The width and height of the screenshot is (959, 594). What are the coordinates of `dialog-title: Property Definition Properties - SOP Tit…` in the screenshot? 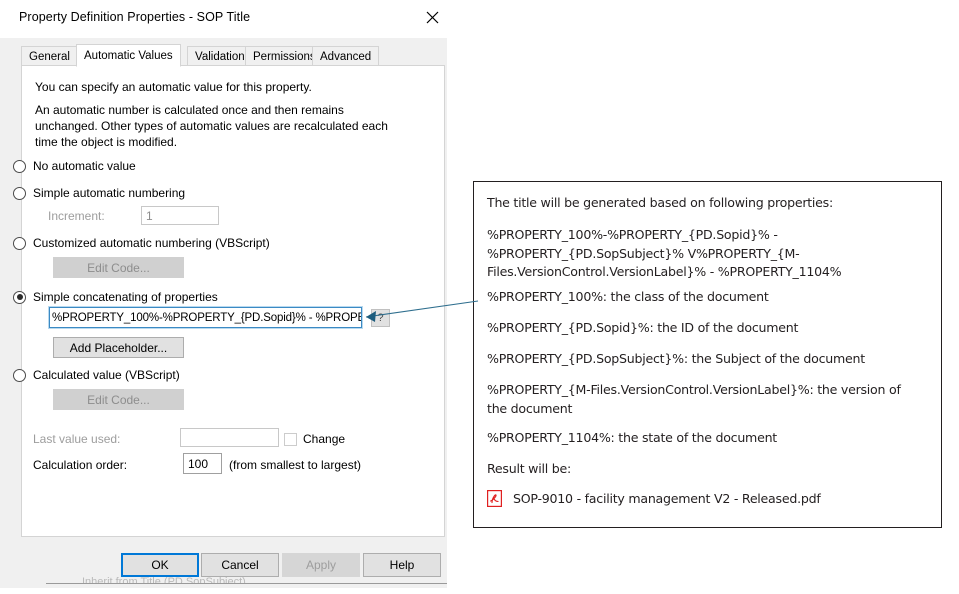 It's located at (135, 17).